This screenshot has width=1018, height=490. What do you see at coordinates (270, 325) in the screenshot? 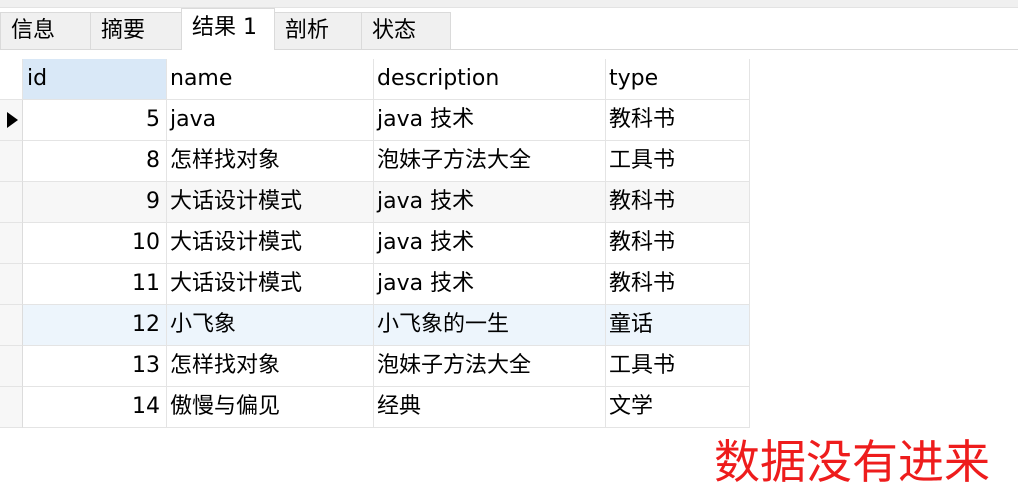
I see `cell-name: 小飞象` at bounding box center [270, 325].